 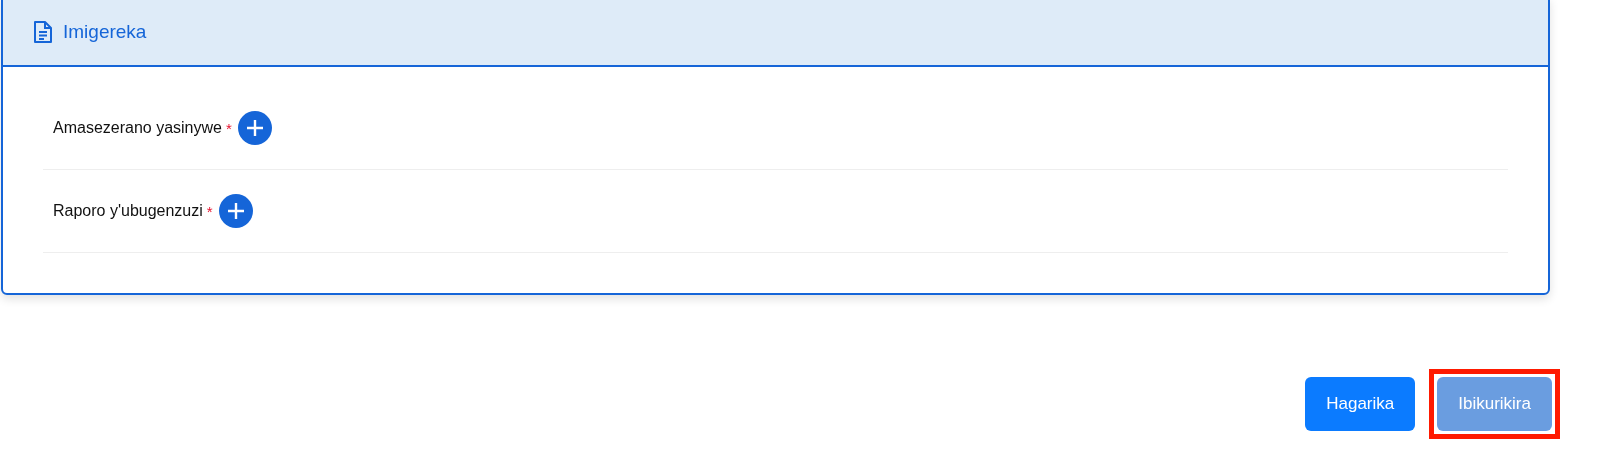 I want to click on action-button: Hagarika, so click(x=1360, y=404).